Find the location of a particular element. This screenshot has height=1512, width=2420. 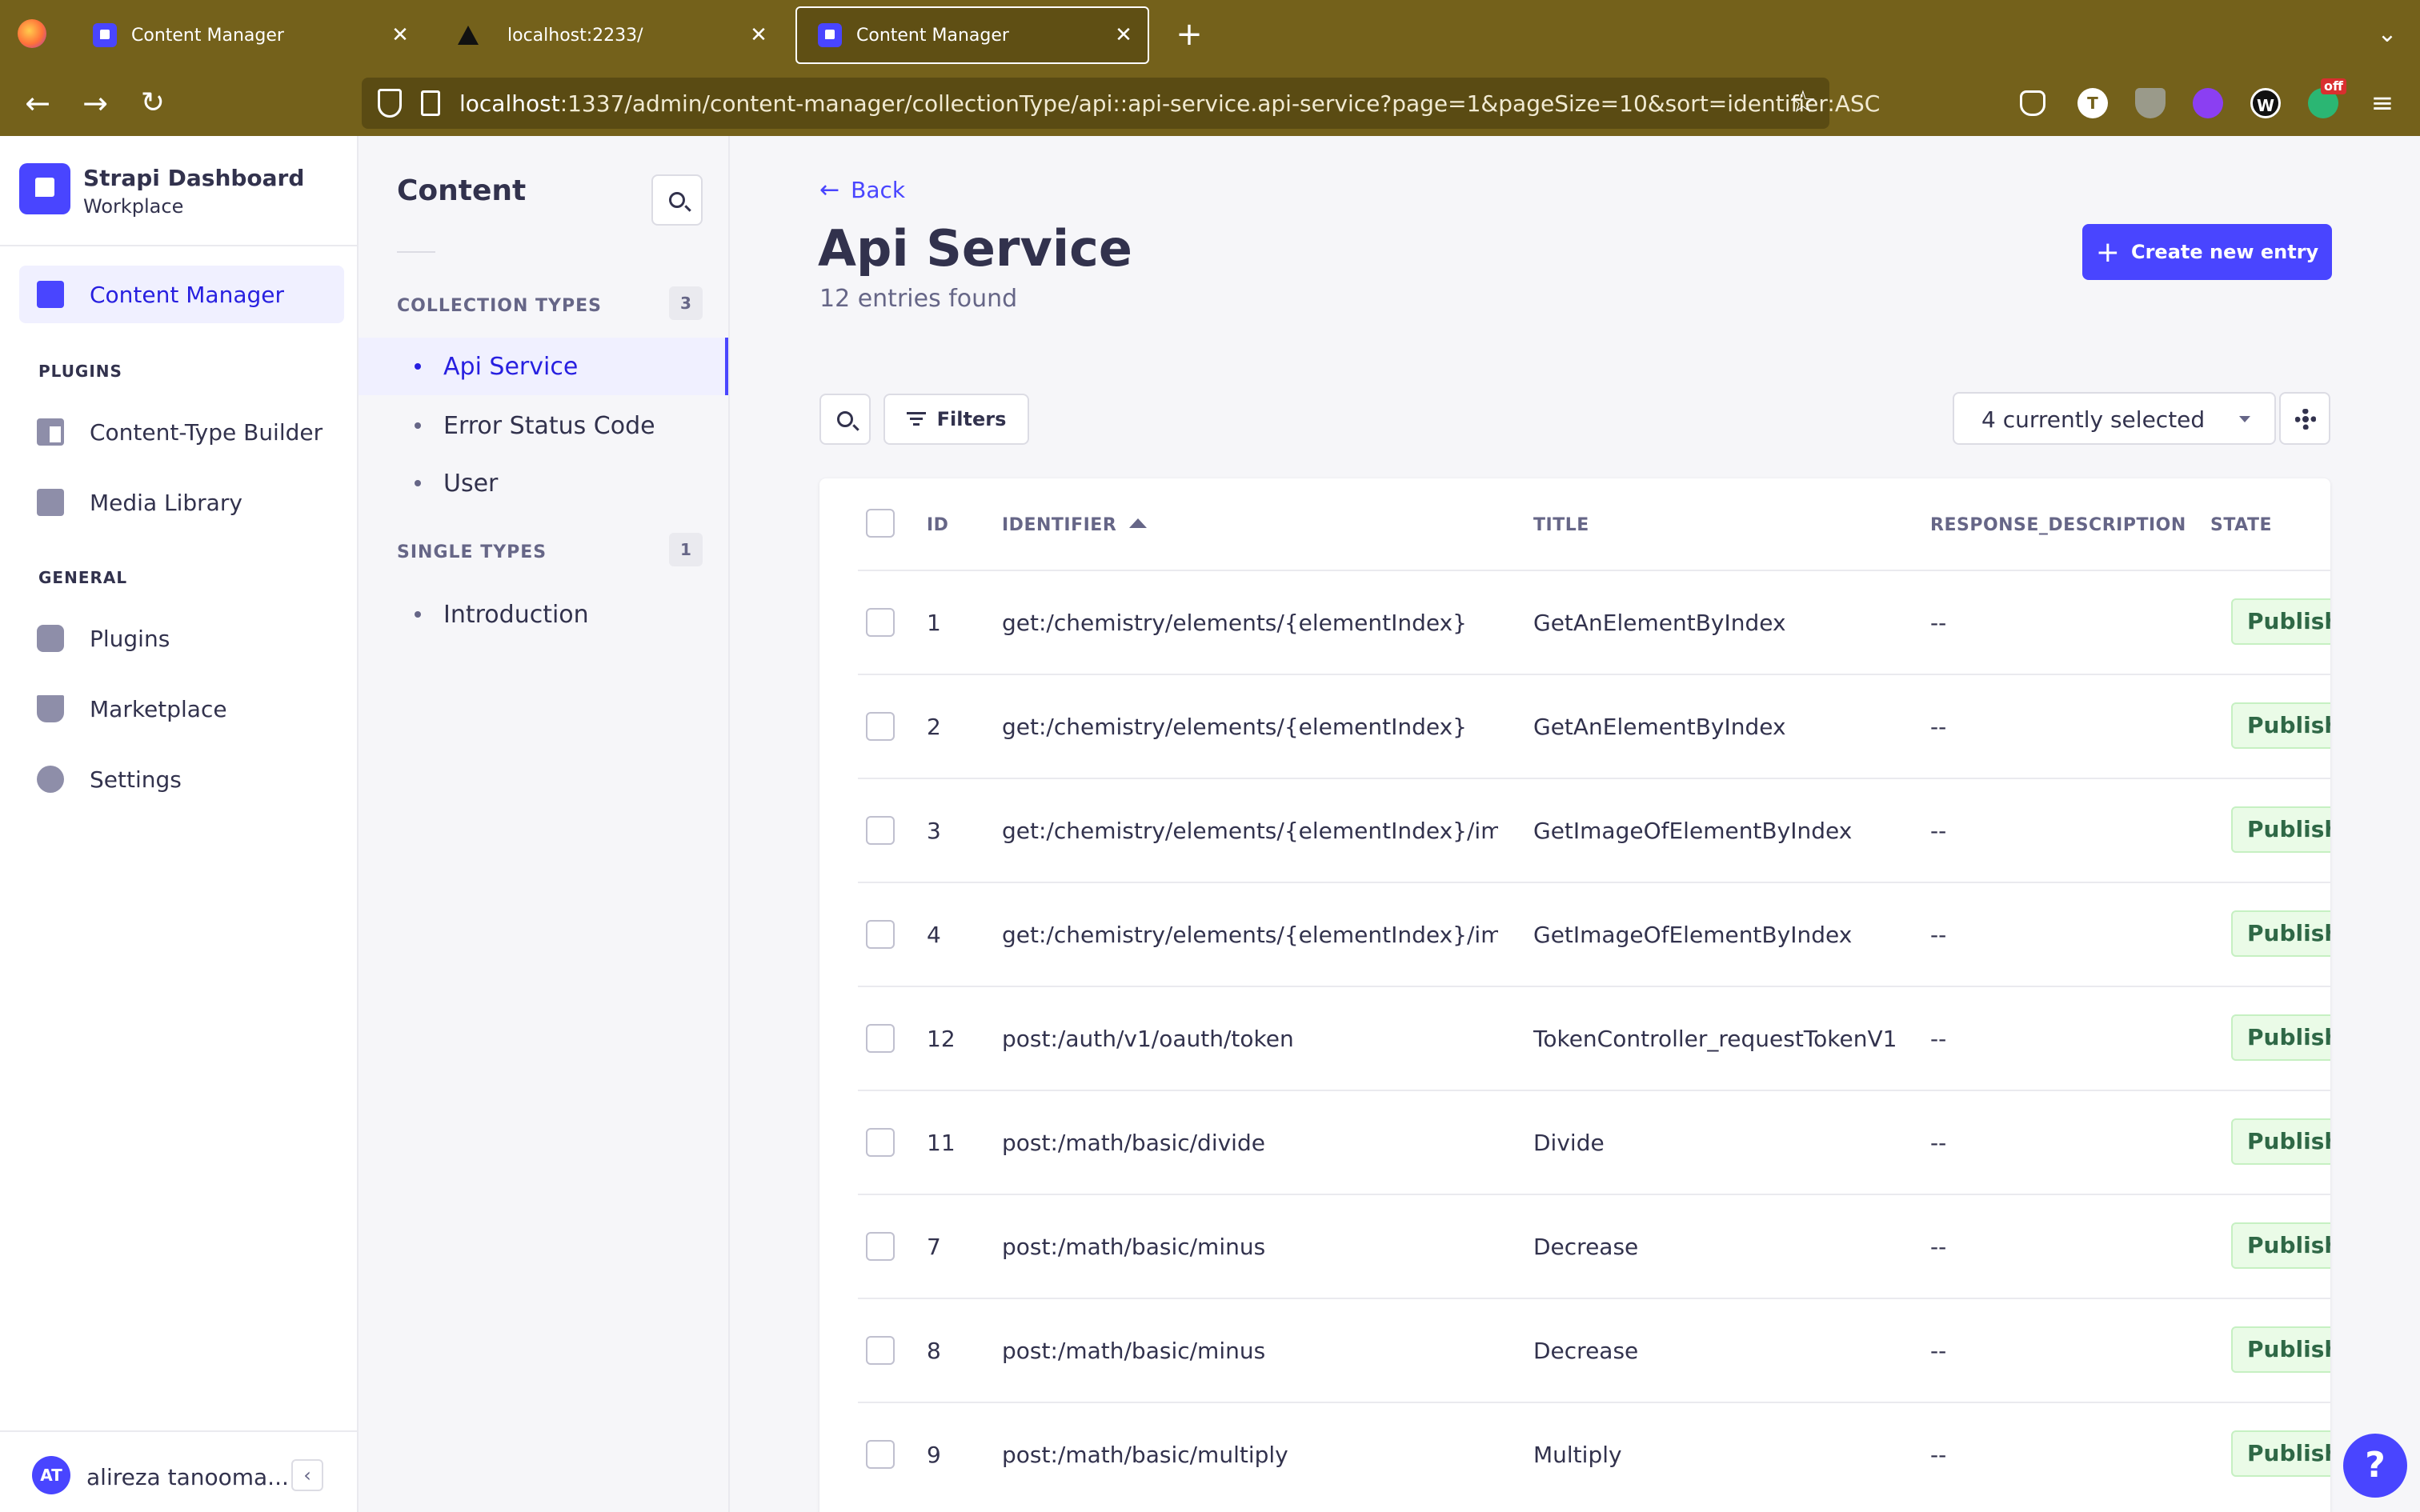

t-extension-icon: T is located at coordinates (2092, 103).